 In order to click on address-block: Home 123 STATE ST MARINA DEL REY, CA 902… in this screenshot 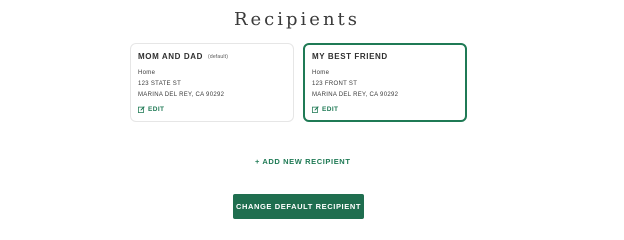, I will do `click(212, 84)`.